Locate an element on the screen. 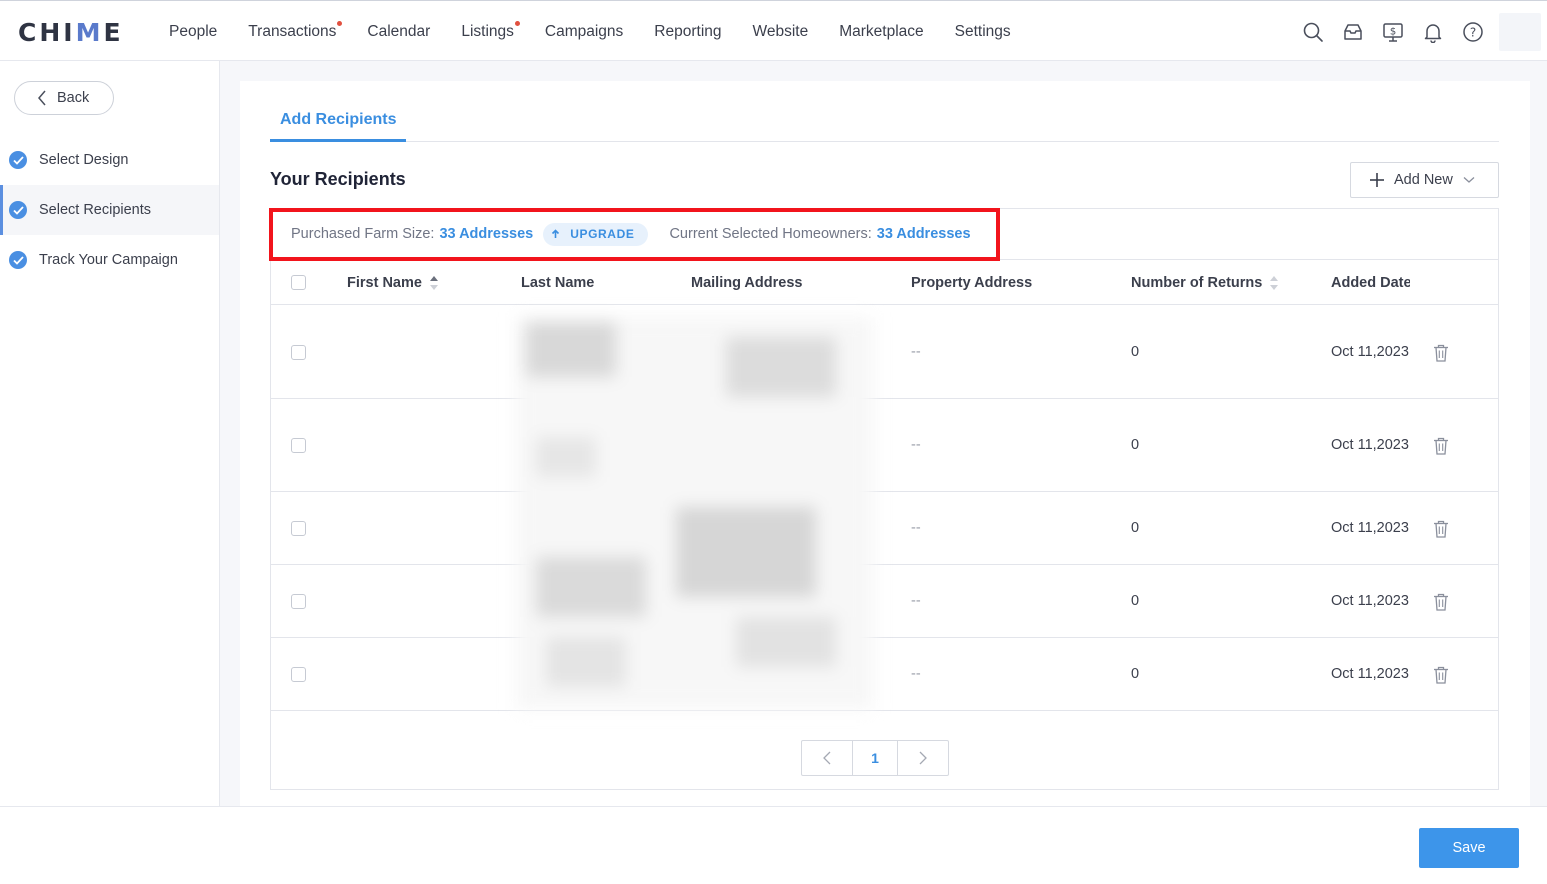  nav-item-people: People is located at coordinates (193, 31).